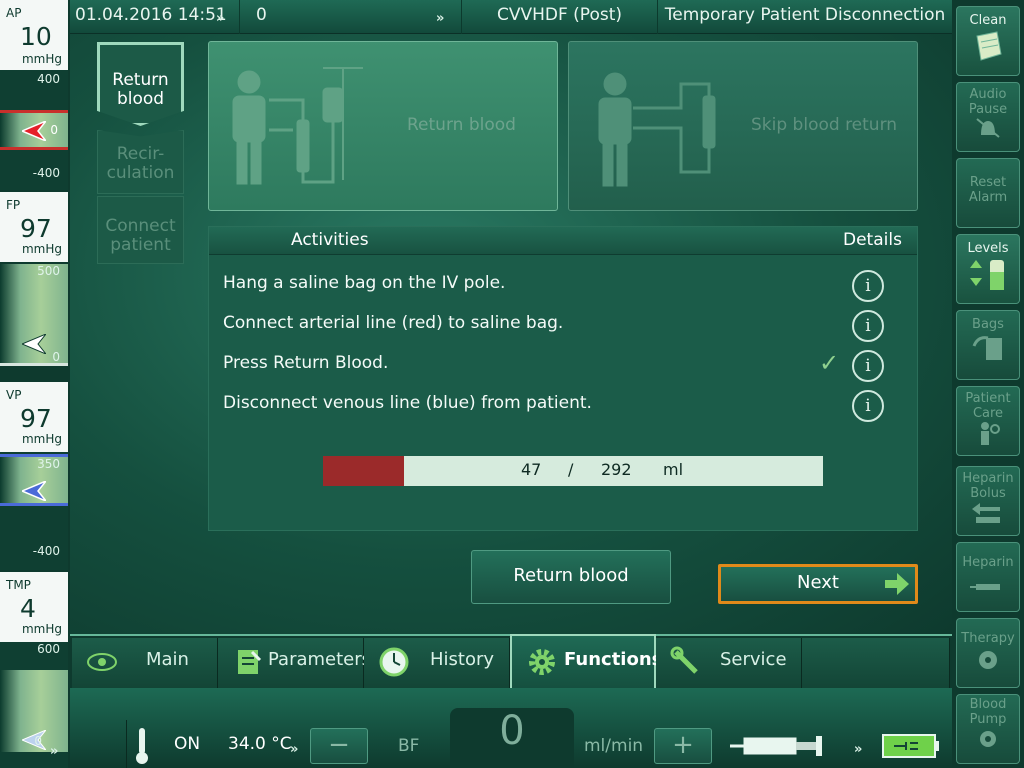 The image size is (1024, 768). I want to click on bottom-bar: ON 34.0 °C » − BF 0 ml/min + », so click(511, 728).